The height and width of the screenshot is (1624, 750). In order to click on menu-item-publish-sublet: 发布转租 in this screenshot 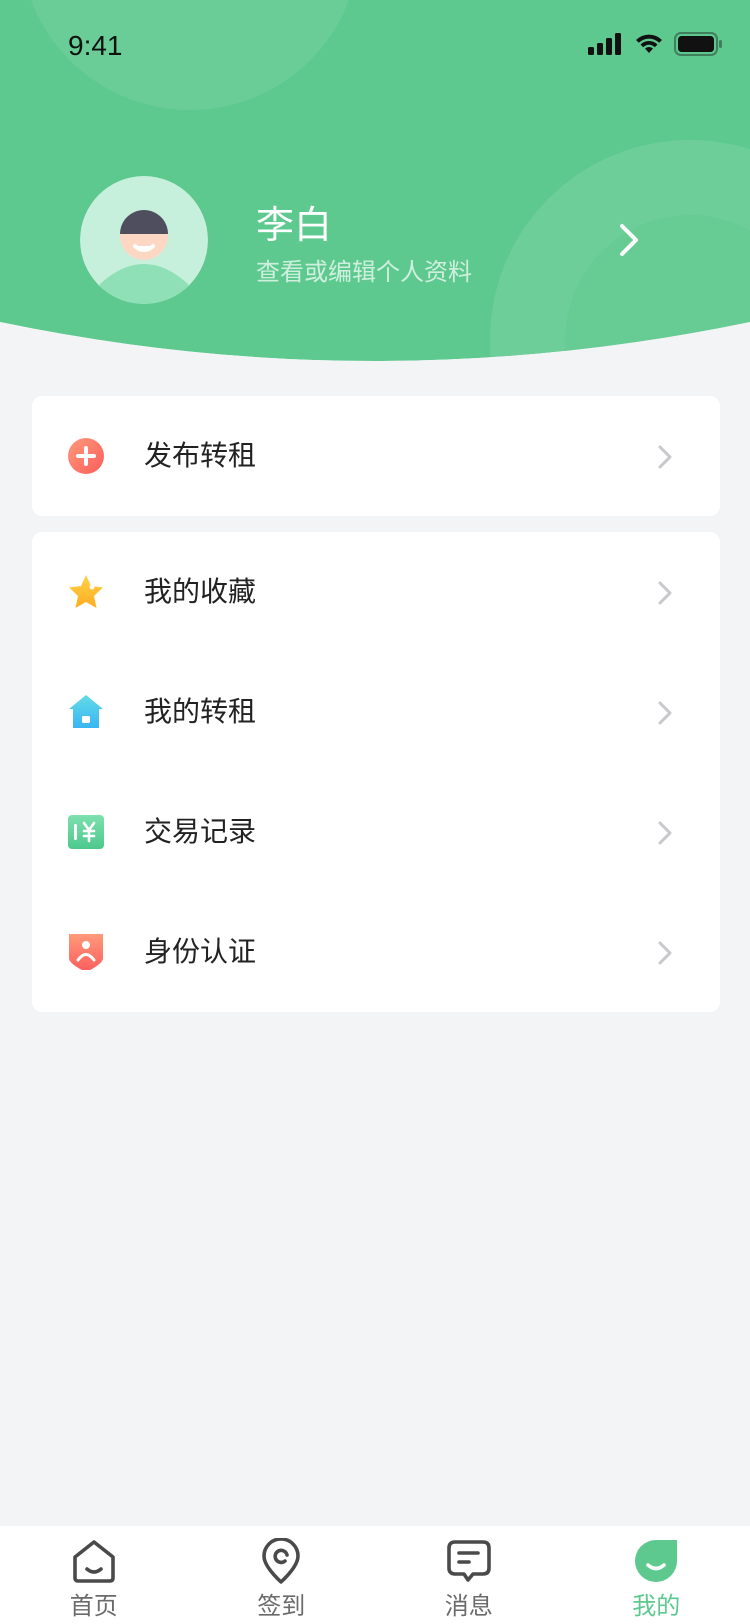, I will do `click(376, 456)`.